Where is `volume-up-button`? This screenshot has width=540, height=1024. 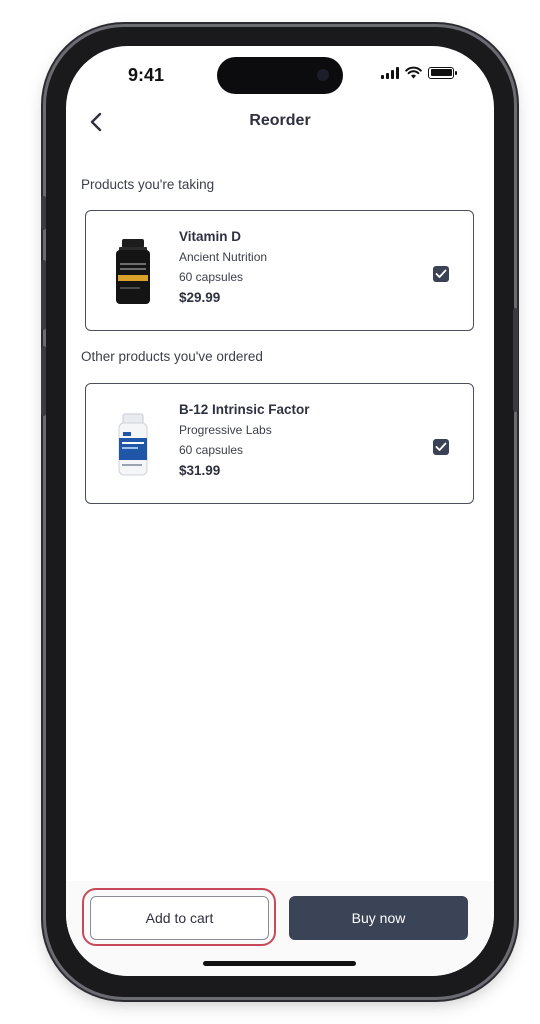 volume-up-button is located at coordinates (43, 295).